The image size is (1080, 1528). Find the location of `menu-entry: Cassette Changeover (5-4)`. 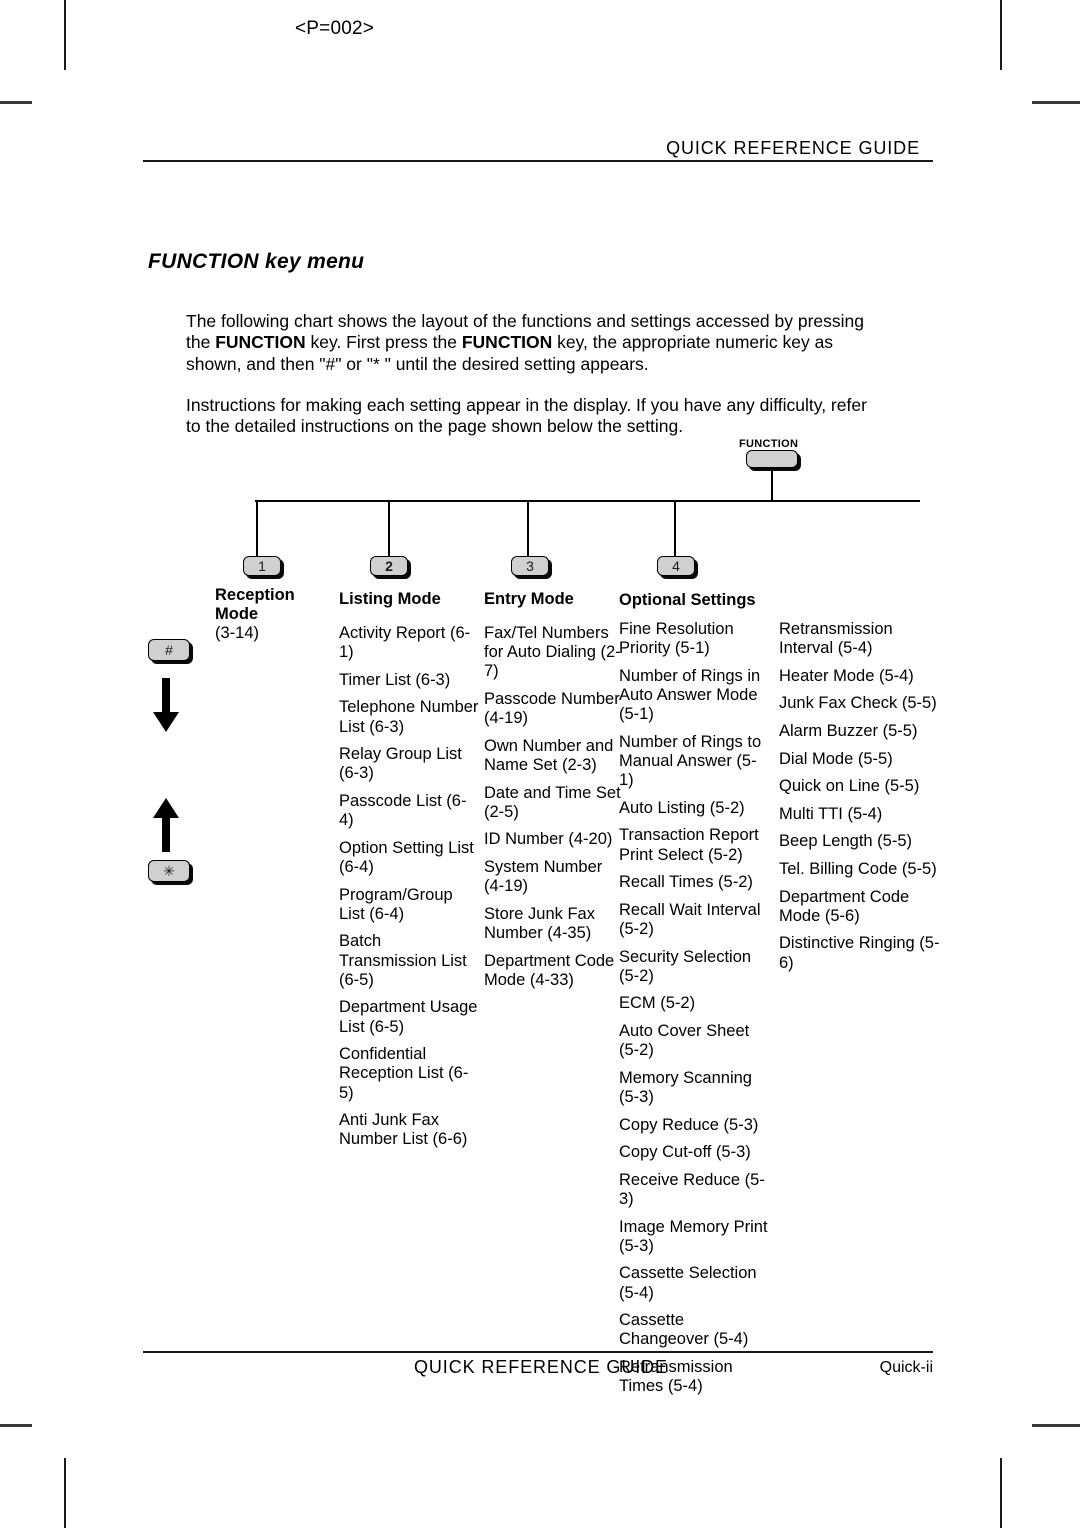

menu-entry: Cassette Changeover (5-4) is located at coordinates (684, 1330).